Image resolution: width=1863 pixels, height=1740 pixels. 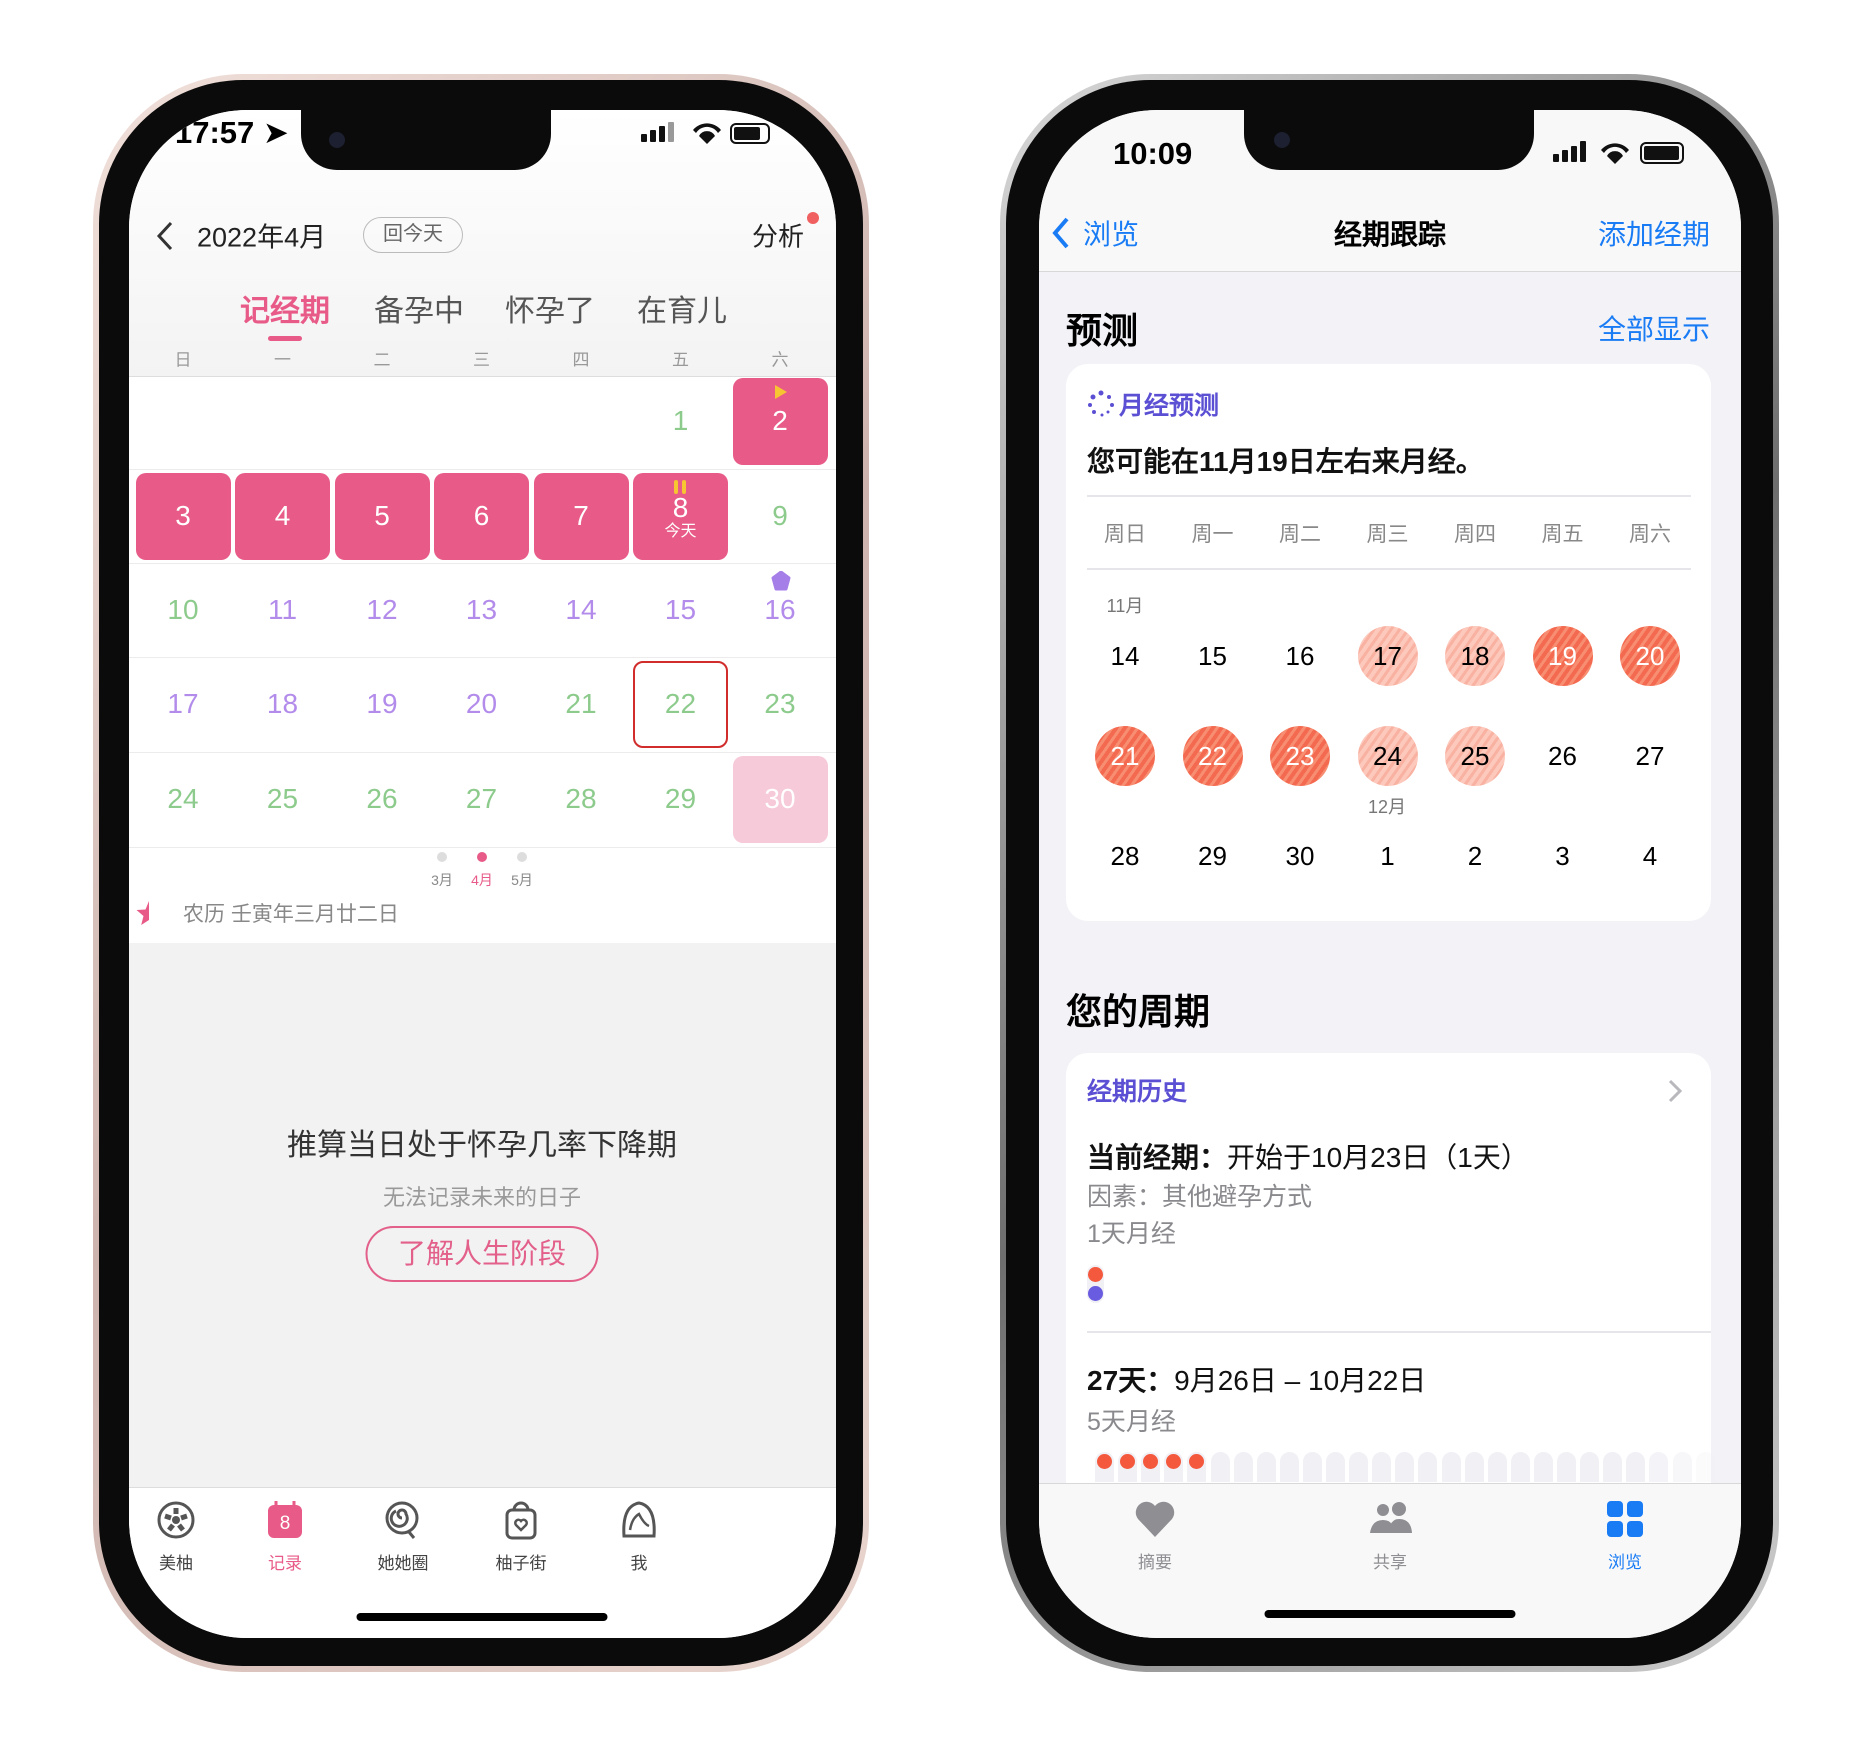 What do you see at coordinates (413, 235) in the screenshot?
I see `back-to-today-button: 回今天` at bounding box center [413, 235].